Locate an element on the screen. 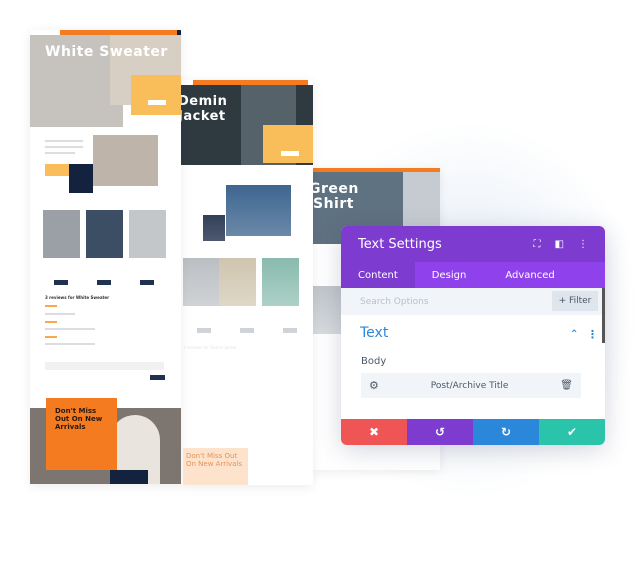 The height and width of the screenshot is (569, 640). review-input is located at coordinates (104, 366).